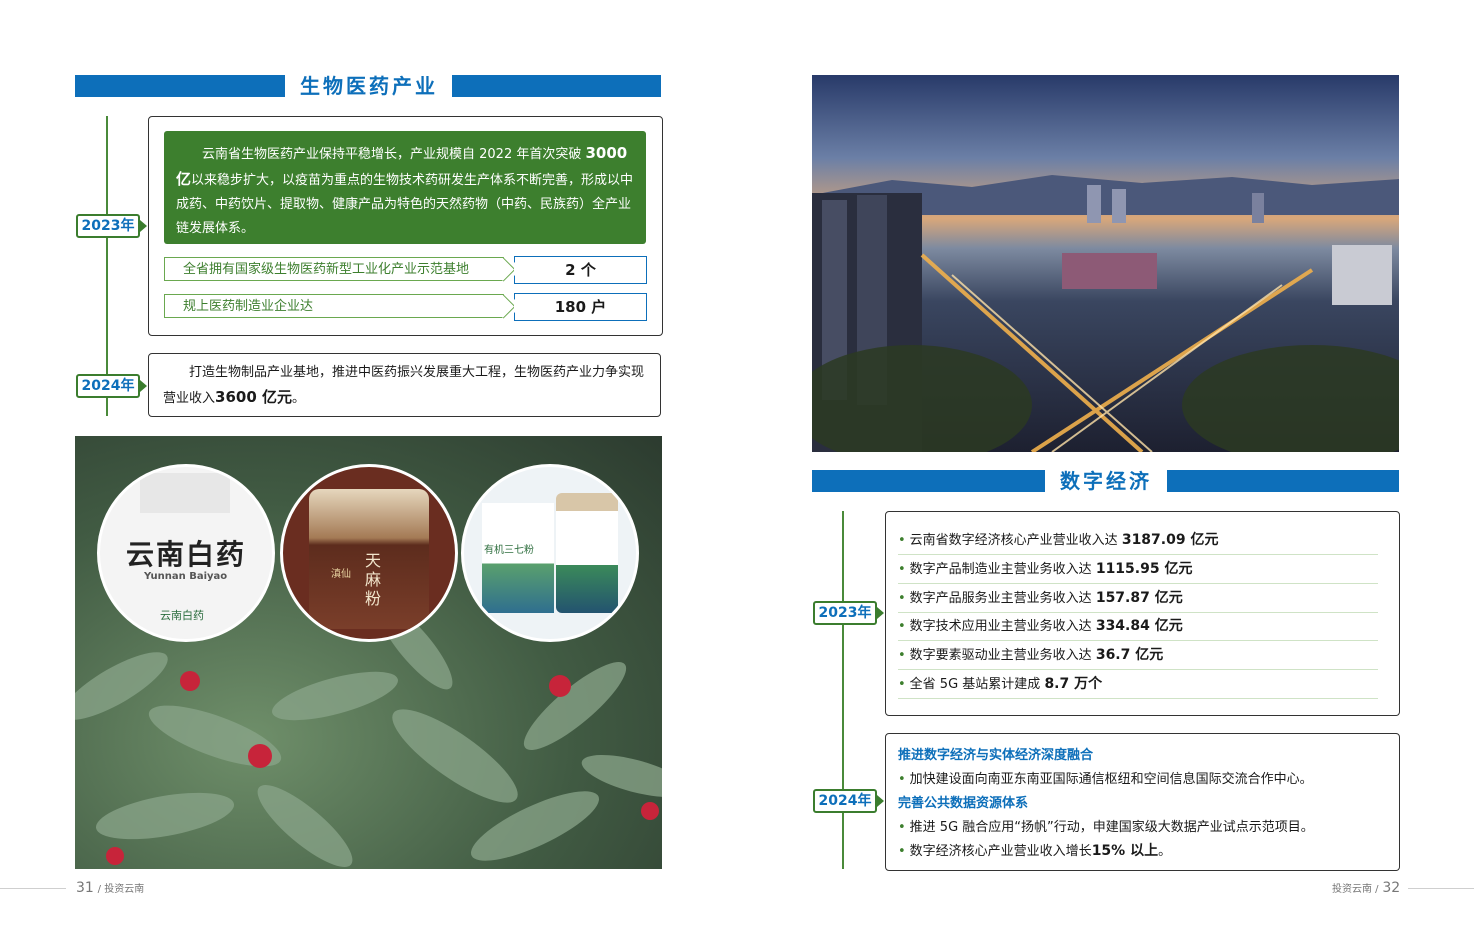 The height and width of the screenshot is (945, 1474). I want to click on digital-item-3: • 数字产品服务业主营业务收入达 157.87 亿元, so click(1138, 598).